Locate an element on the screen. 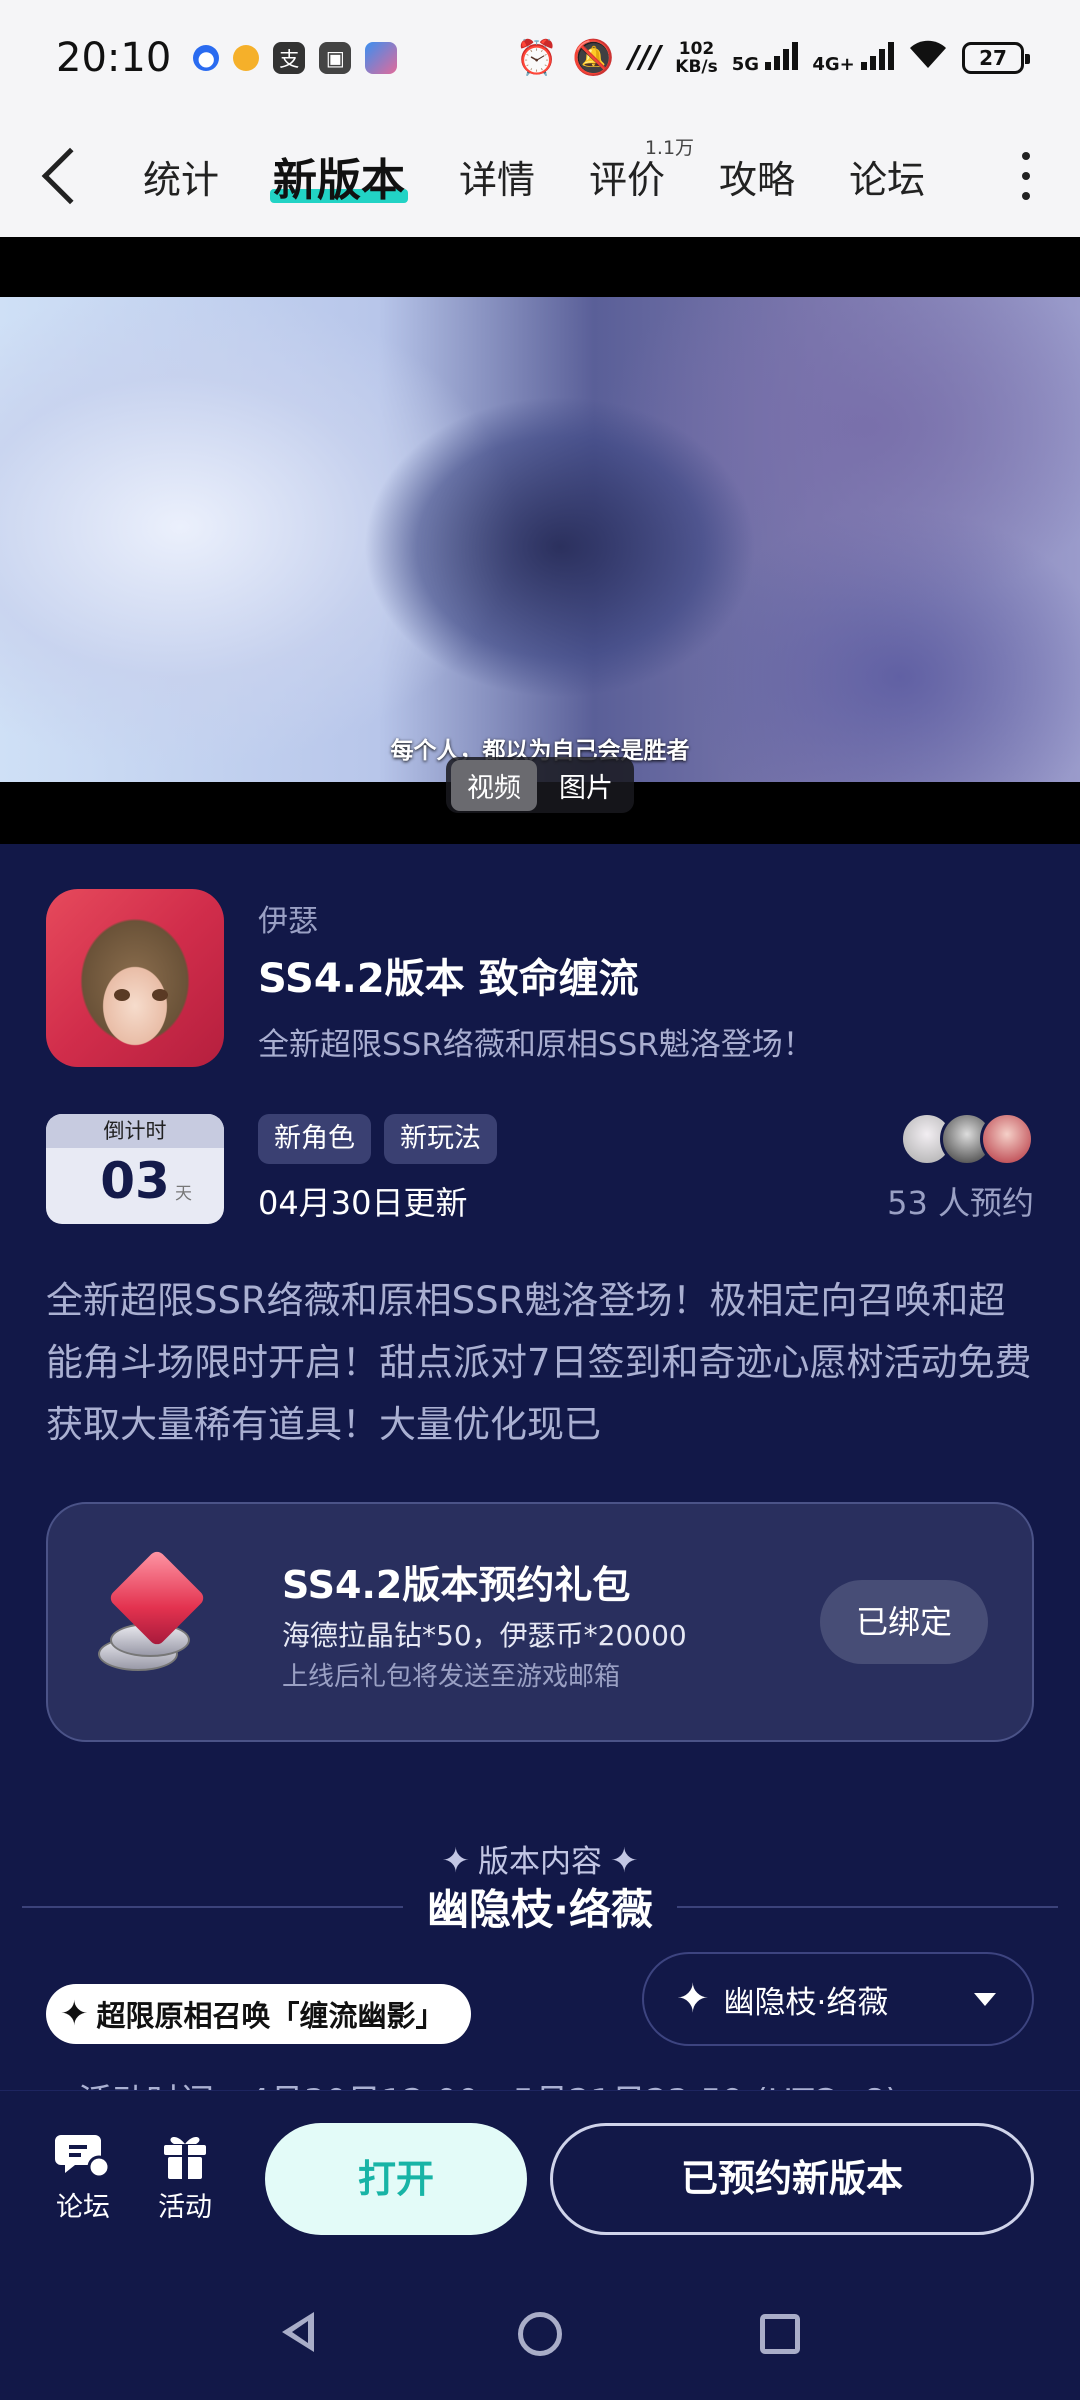 Image resolution: width=1080 pixels, height=2400 pixels. system-navigation-bar is located at coordinates (540, 2335).